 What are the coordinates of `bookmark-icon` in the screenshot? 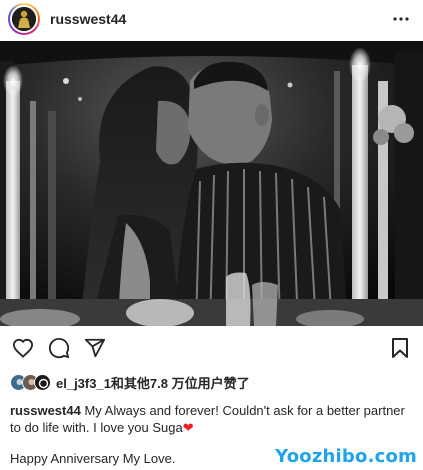 It's located at (400, 348).